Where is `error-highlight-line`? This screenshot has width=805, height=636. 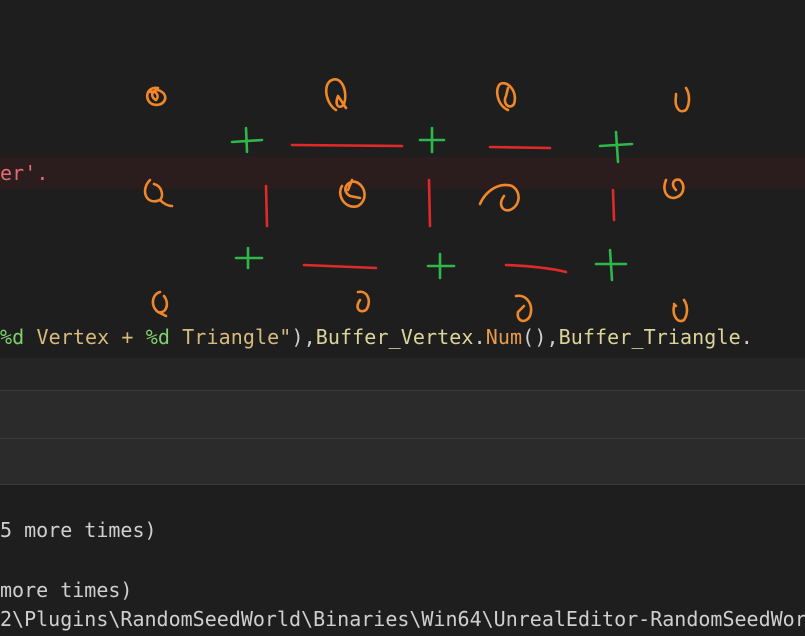 error-highlight-line is located at coordinates (402, 173).